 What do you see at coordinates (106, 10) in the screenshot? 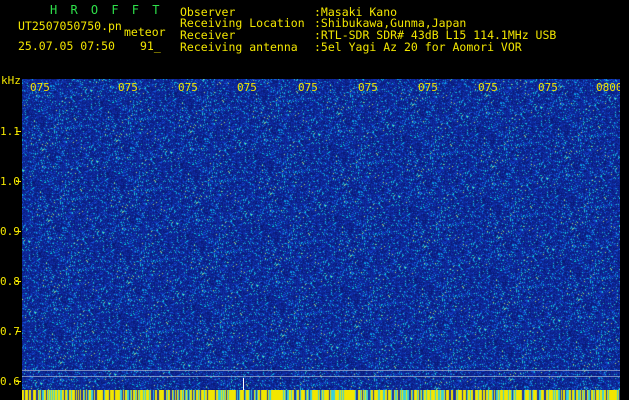
I see `brand-title: H R O F F T` at bounding box center [106, 10].